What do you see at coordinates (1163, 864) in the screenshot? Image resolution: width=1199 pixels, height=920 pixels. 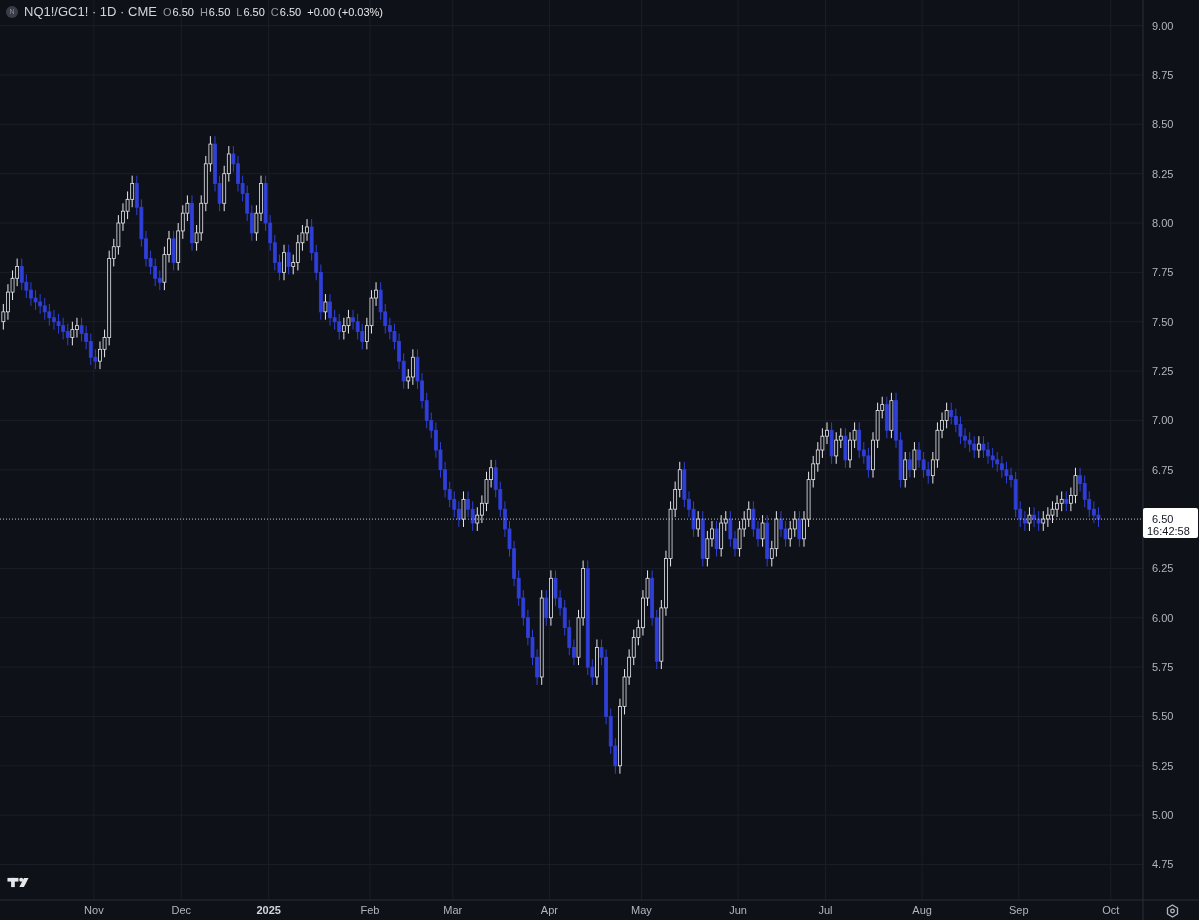 I see `price-axis-label: 4.75` at bounding box center [1163, 864].